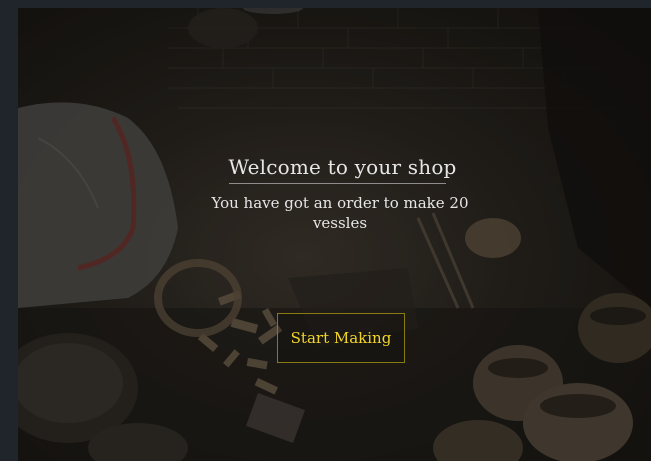 The width and height of the screenshot is (651, 461). I want to click on title-divider, so click(337, 183).